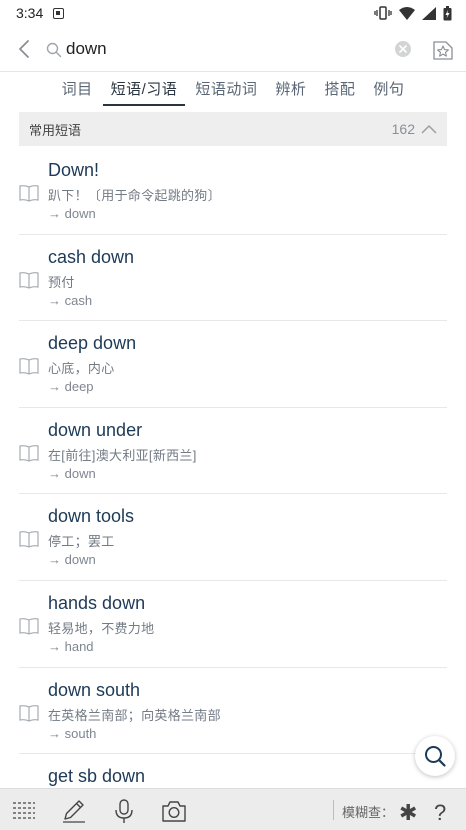 The image size is (466, 830). Describe the element at coordinates (290, 89) in the screenshot. I see `tab-synonyms: 辨析` at that location.